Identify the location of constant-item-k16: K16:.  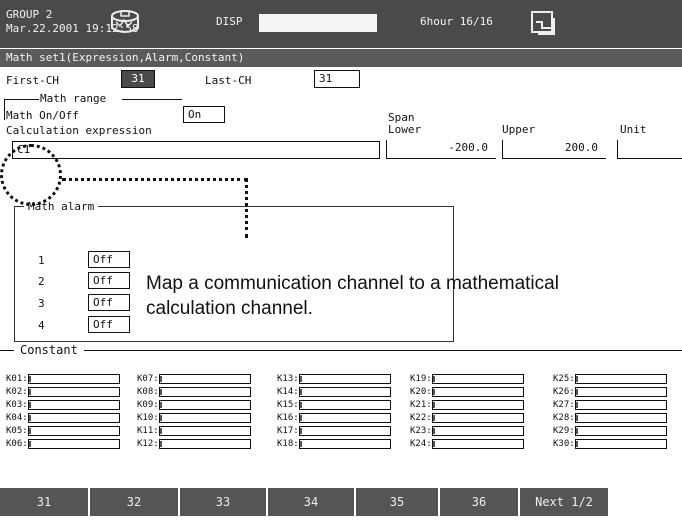
(334, 418).